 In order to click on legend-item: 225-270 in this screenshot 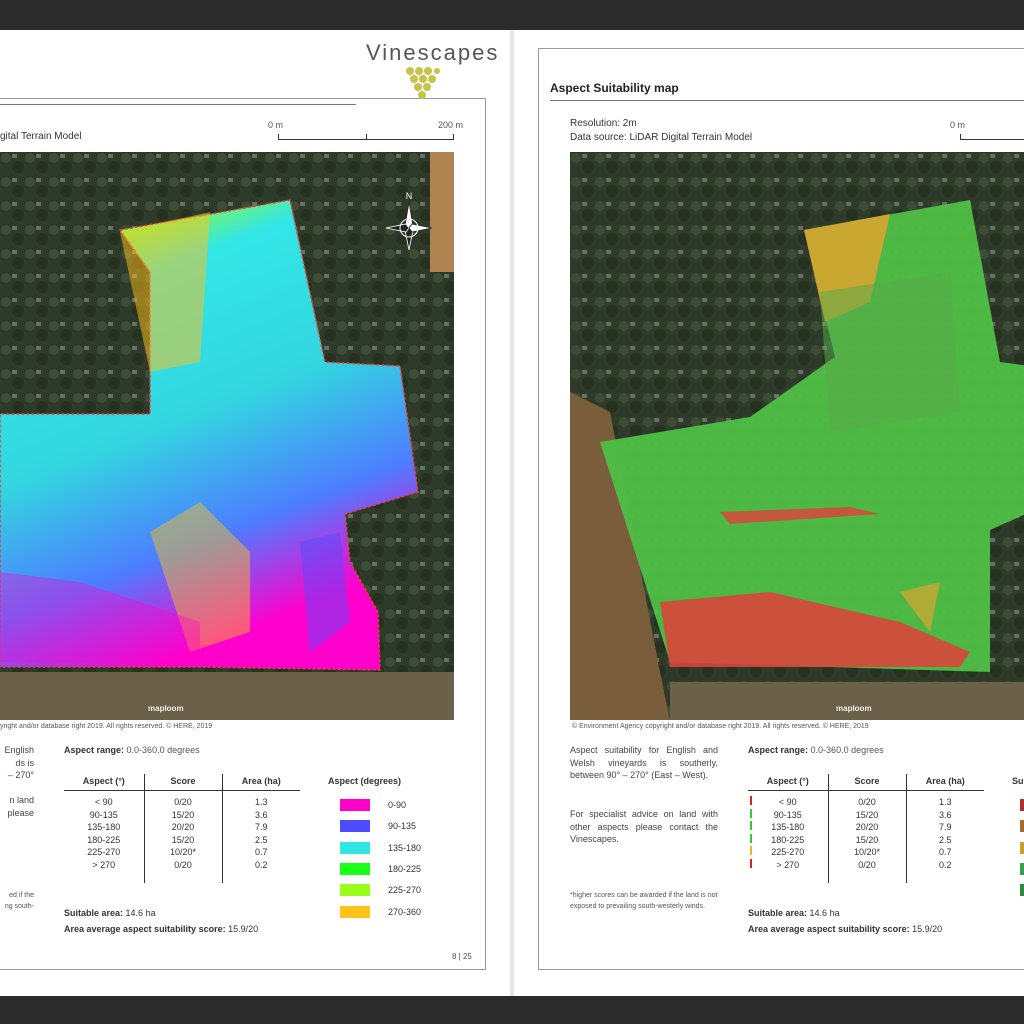, I will do `click(381, 890)`.